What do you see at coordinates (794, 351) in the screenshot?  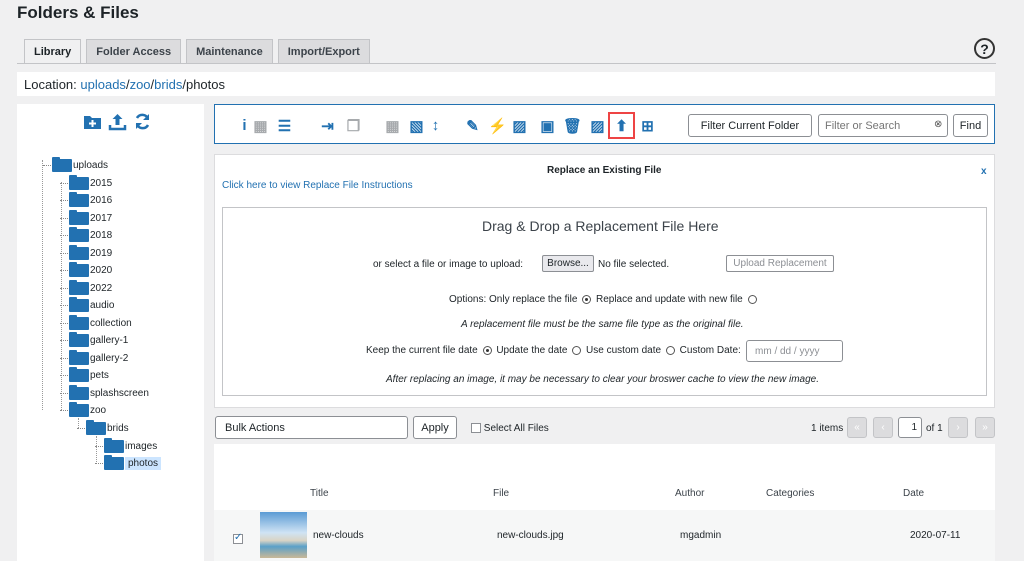 I see `custom-date-input: mm / dd / yyyy` at bounding box center [794, 351].